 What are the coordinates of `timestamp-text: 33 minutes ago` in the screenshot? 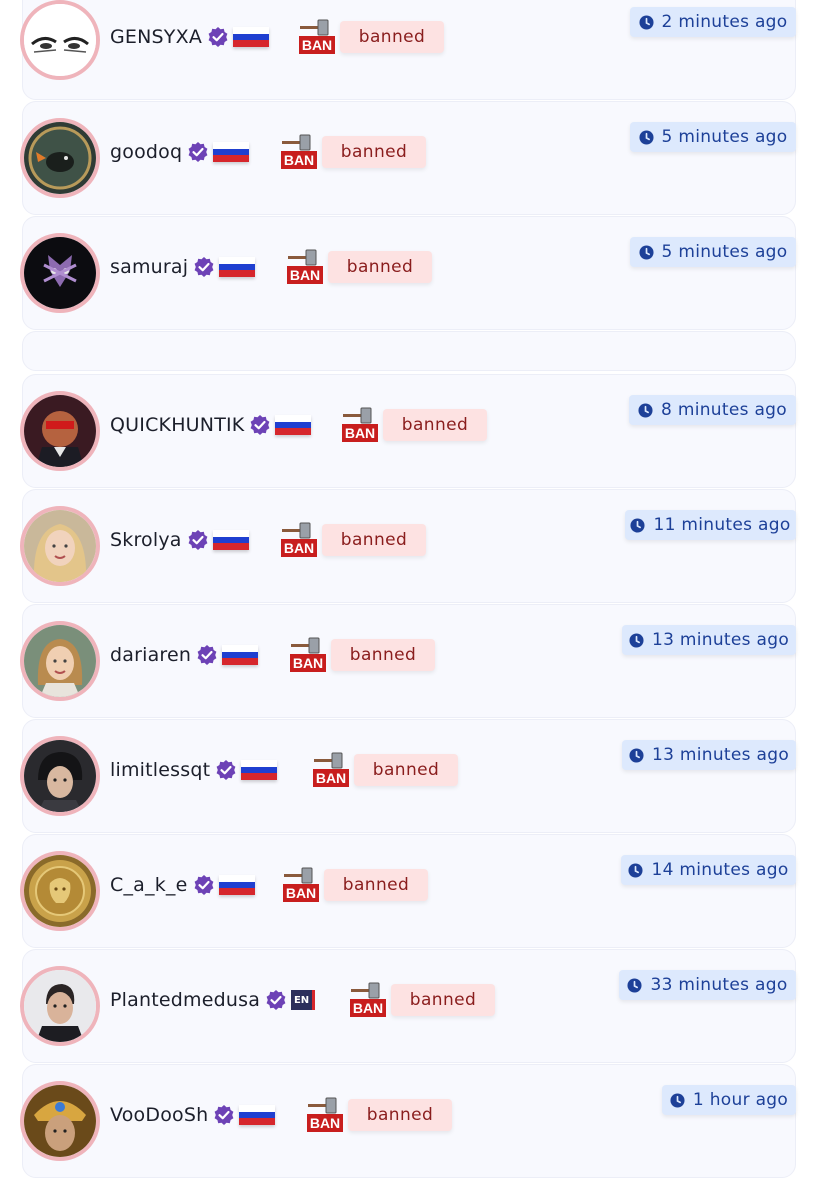 It's located at (719, 985).